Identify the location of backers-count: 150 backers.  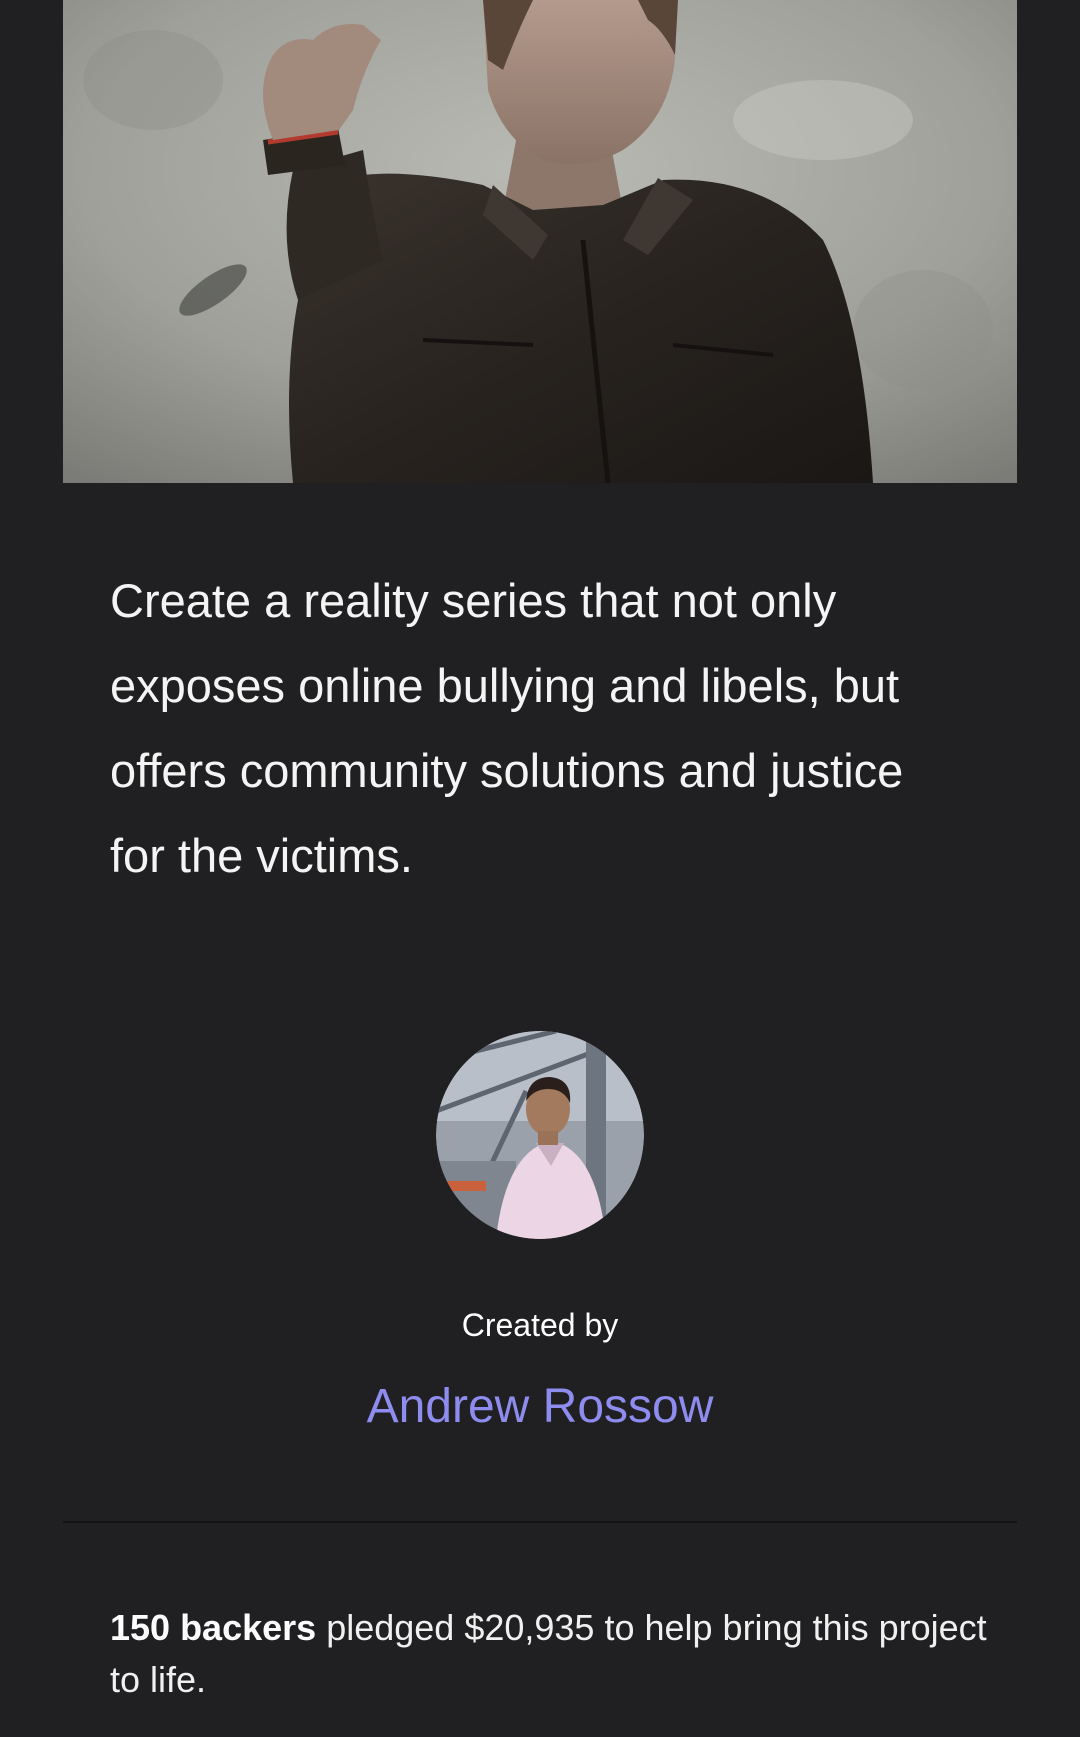
(213, 1627).